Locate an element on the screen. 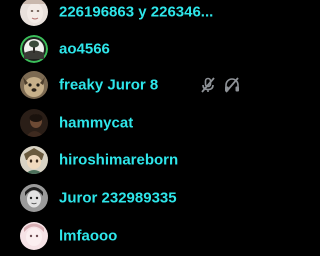 Image resolution: width=320 pixels, height=256 pixels. participant-row: hammycat is located at coordinates (128, 123).